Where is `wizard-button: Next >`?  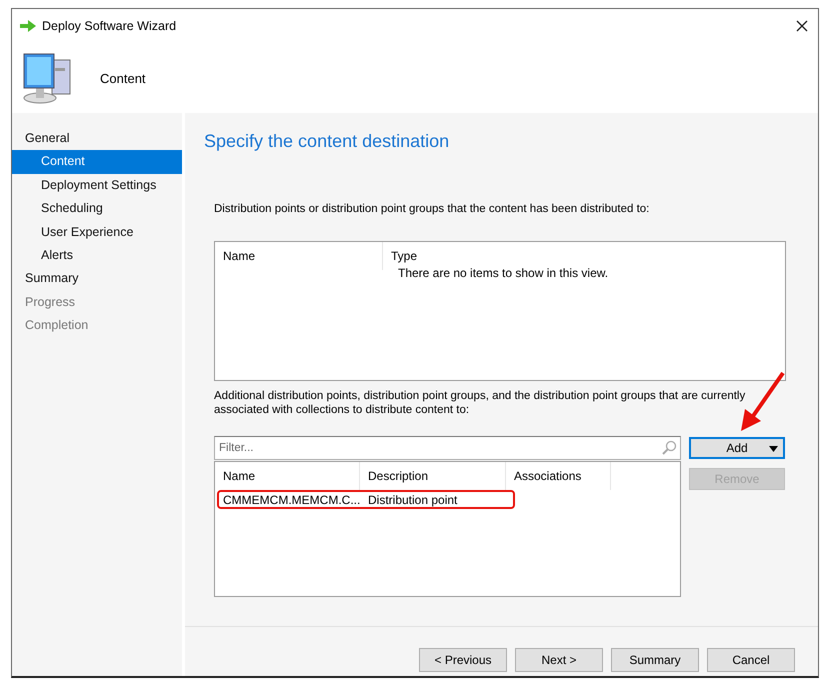 wizard-button: Next > is located at coordinates (559, 660).